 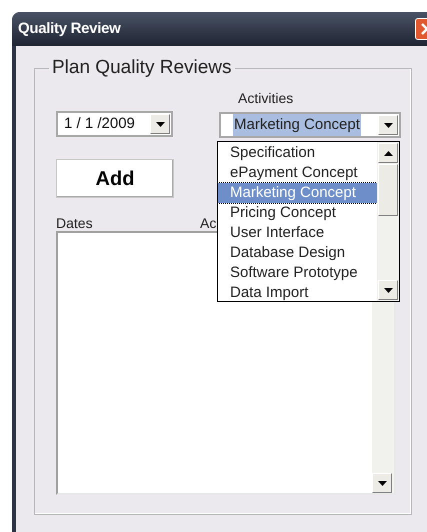 What do you see at coordinates (266, 98) in the screenshot?
I see `activities-label: Activities` at bounding box center [266, 98].